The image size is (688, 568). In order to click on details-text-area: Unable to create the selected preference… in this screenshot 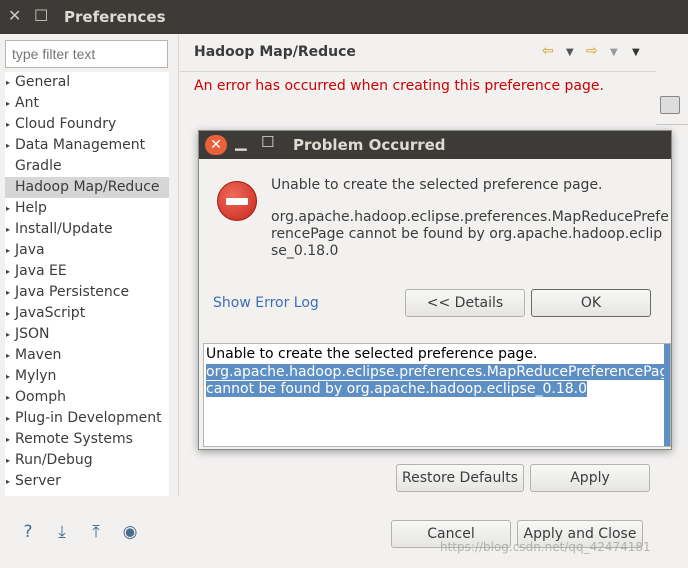, I will do `click(437, 395)`.